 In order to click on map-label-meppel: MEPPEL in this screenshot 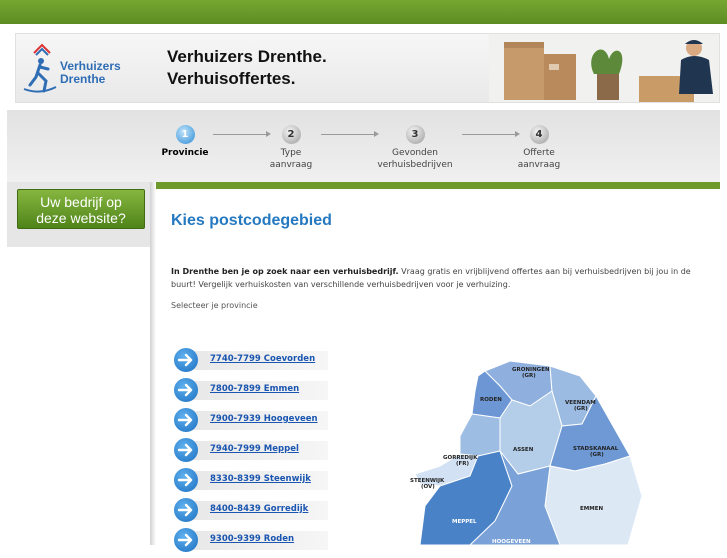, I will do `click(464, 522)`.